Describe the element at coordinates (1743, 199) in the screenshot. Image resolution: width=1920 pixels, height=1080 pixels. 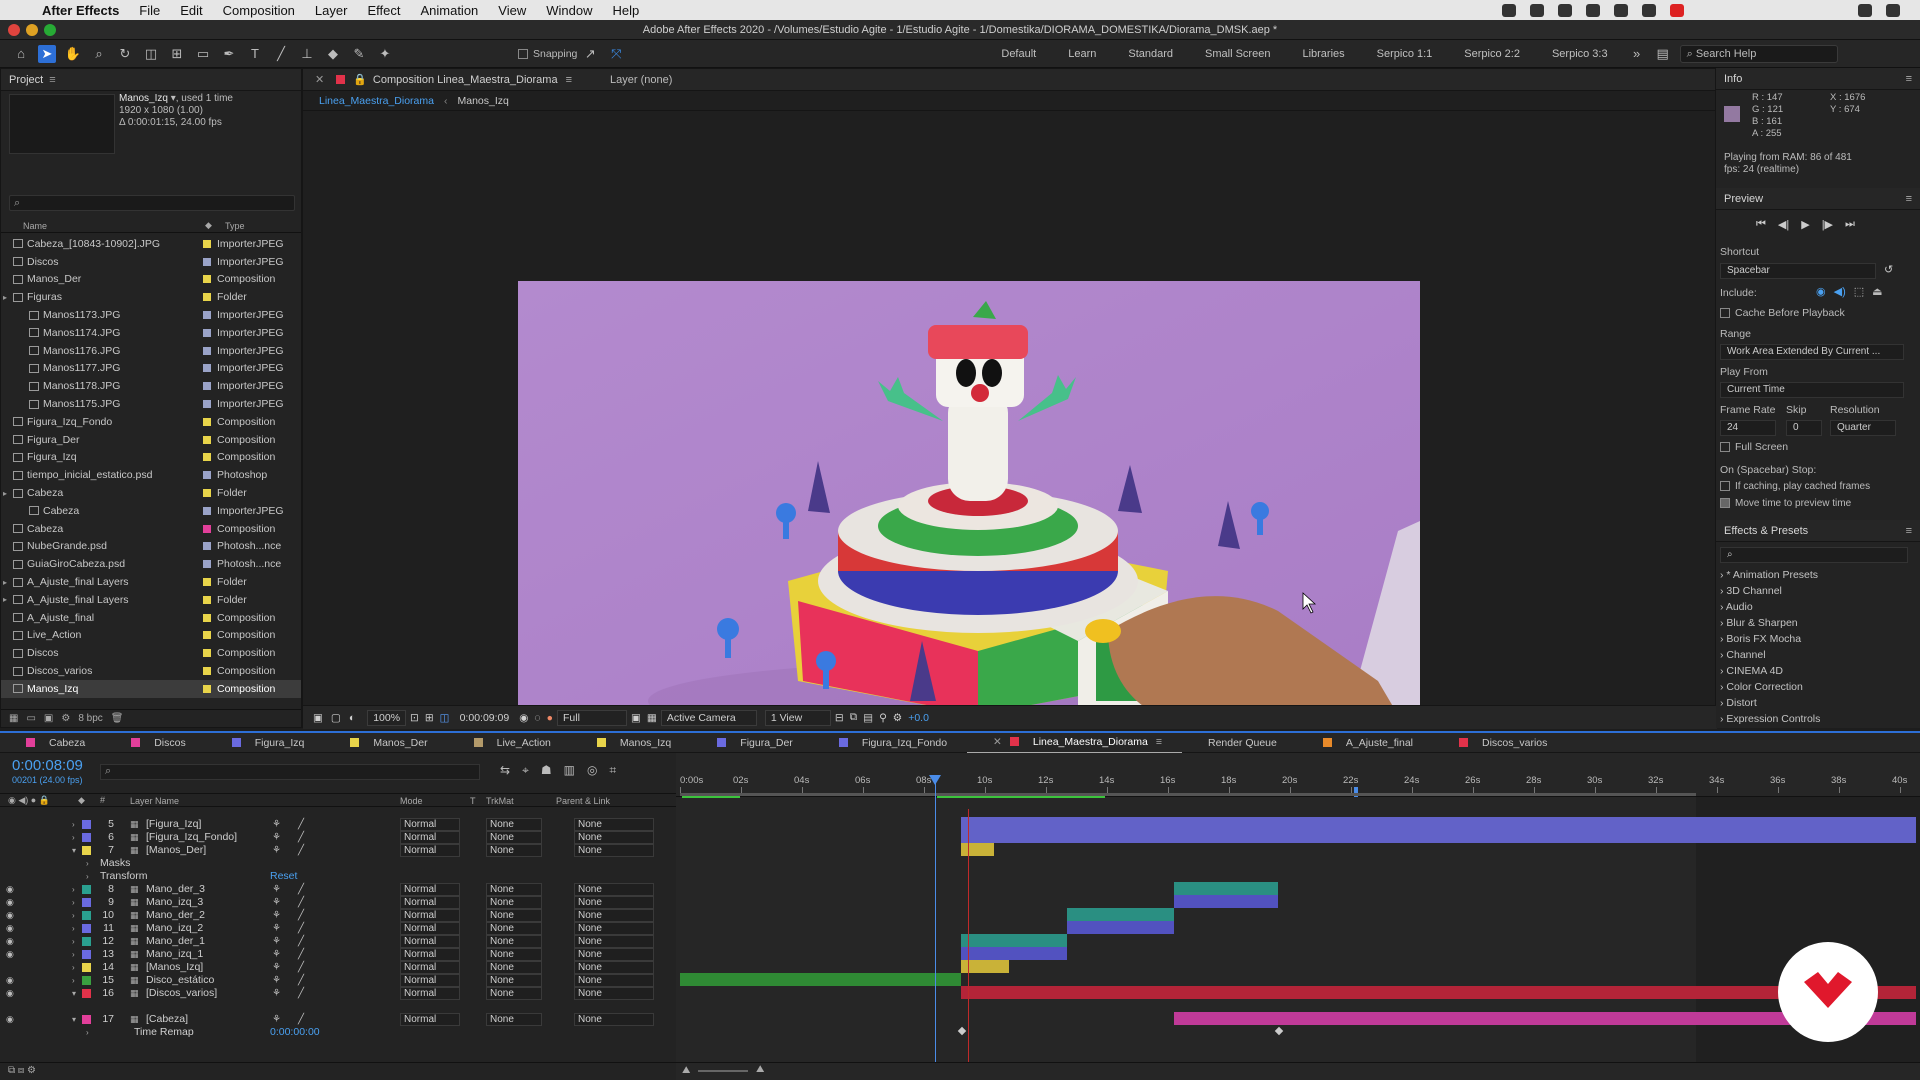
I see `preview-title: Preview` at that location.